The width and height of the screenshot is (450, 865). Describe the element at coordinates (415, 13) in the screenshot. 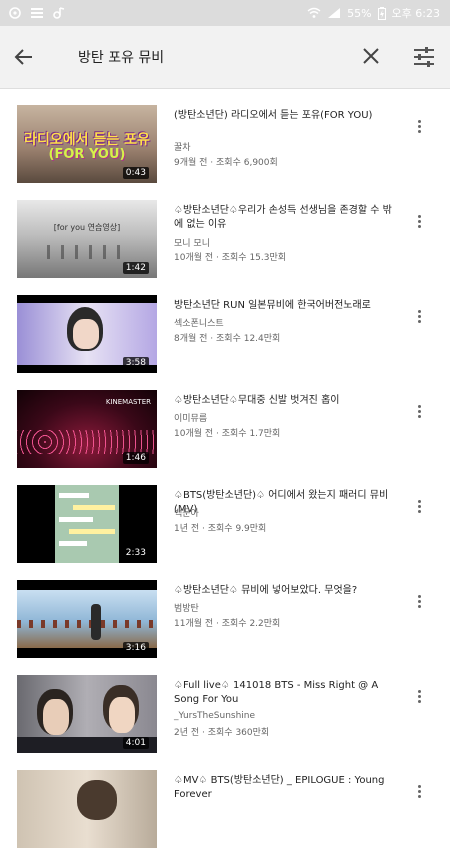

I see `clock: 오후 6:23` at that location.